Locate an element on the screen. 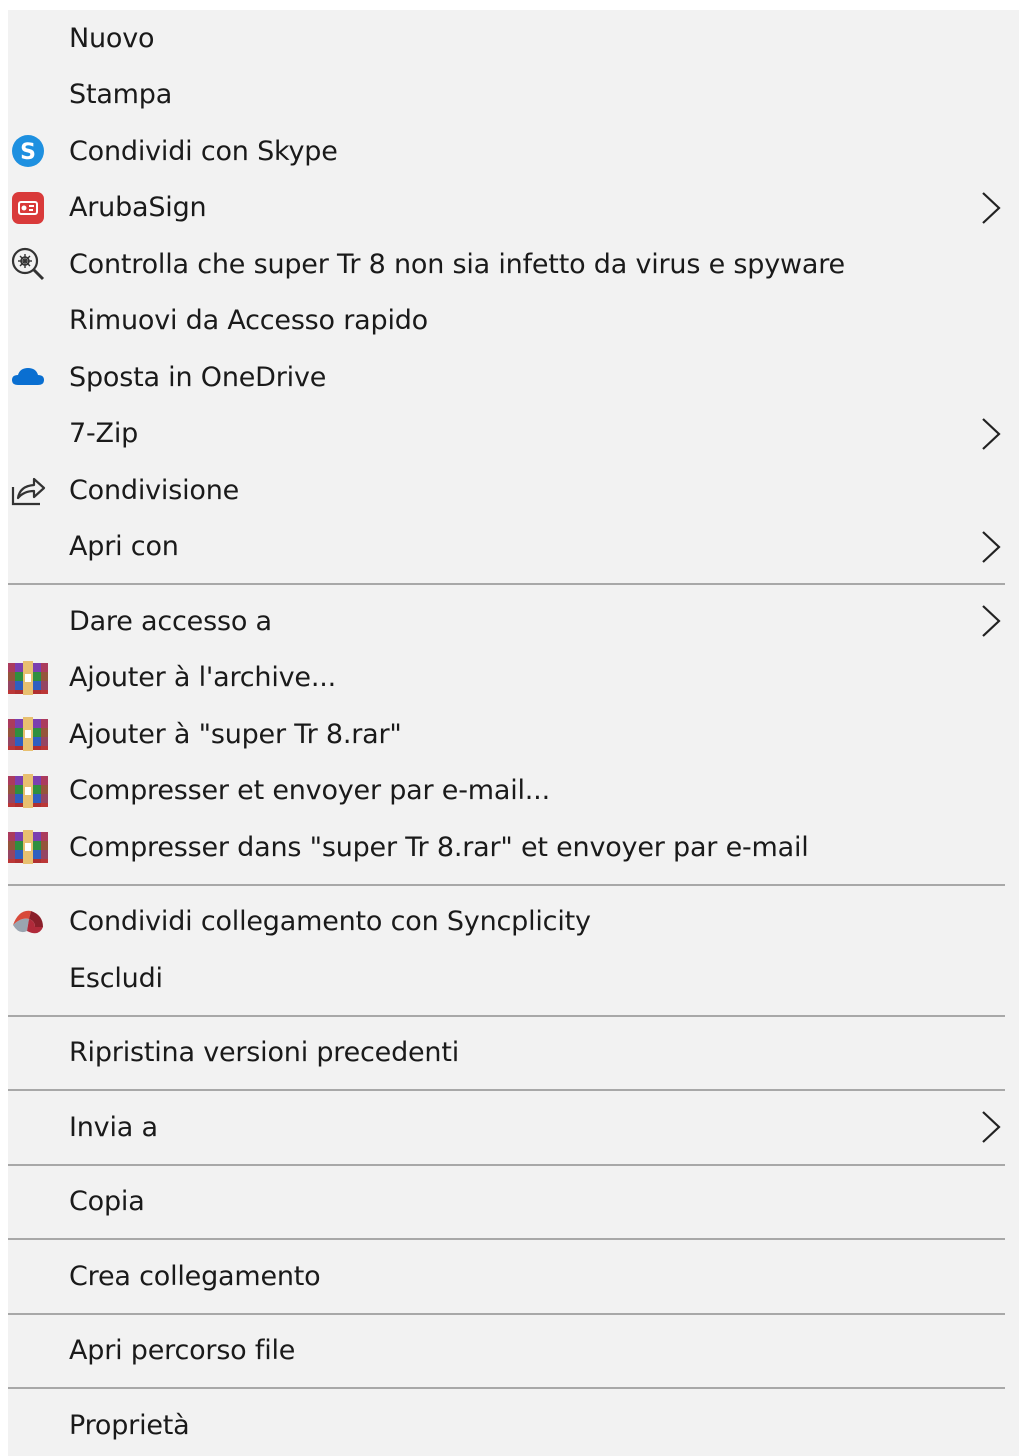 This screenshot has width=1019, height=1456. menu-item-label: Stampa is located at coordinates (121, 95).